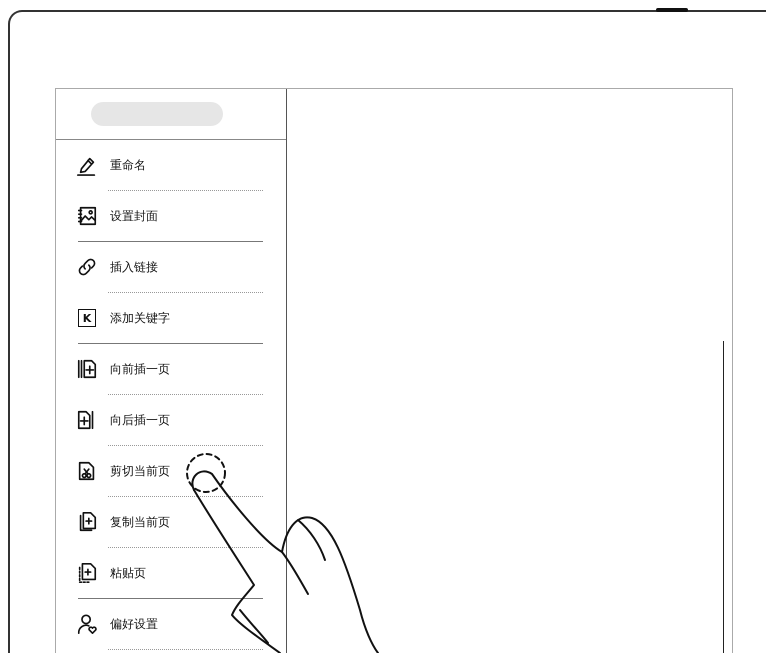  Describe the element at coordinates (87, 573) in the screenshot. I see `paste-page-icon` at that location.